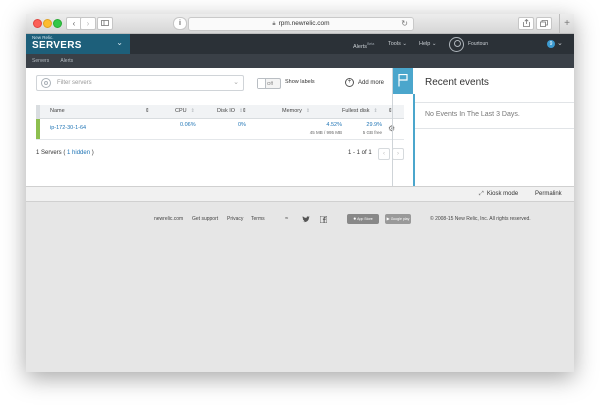 This screenshot has width=600, height=411. Describe the element at coordinates (551, 44) in the screenshot. I see `notification-badge: 9` at that location.